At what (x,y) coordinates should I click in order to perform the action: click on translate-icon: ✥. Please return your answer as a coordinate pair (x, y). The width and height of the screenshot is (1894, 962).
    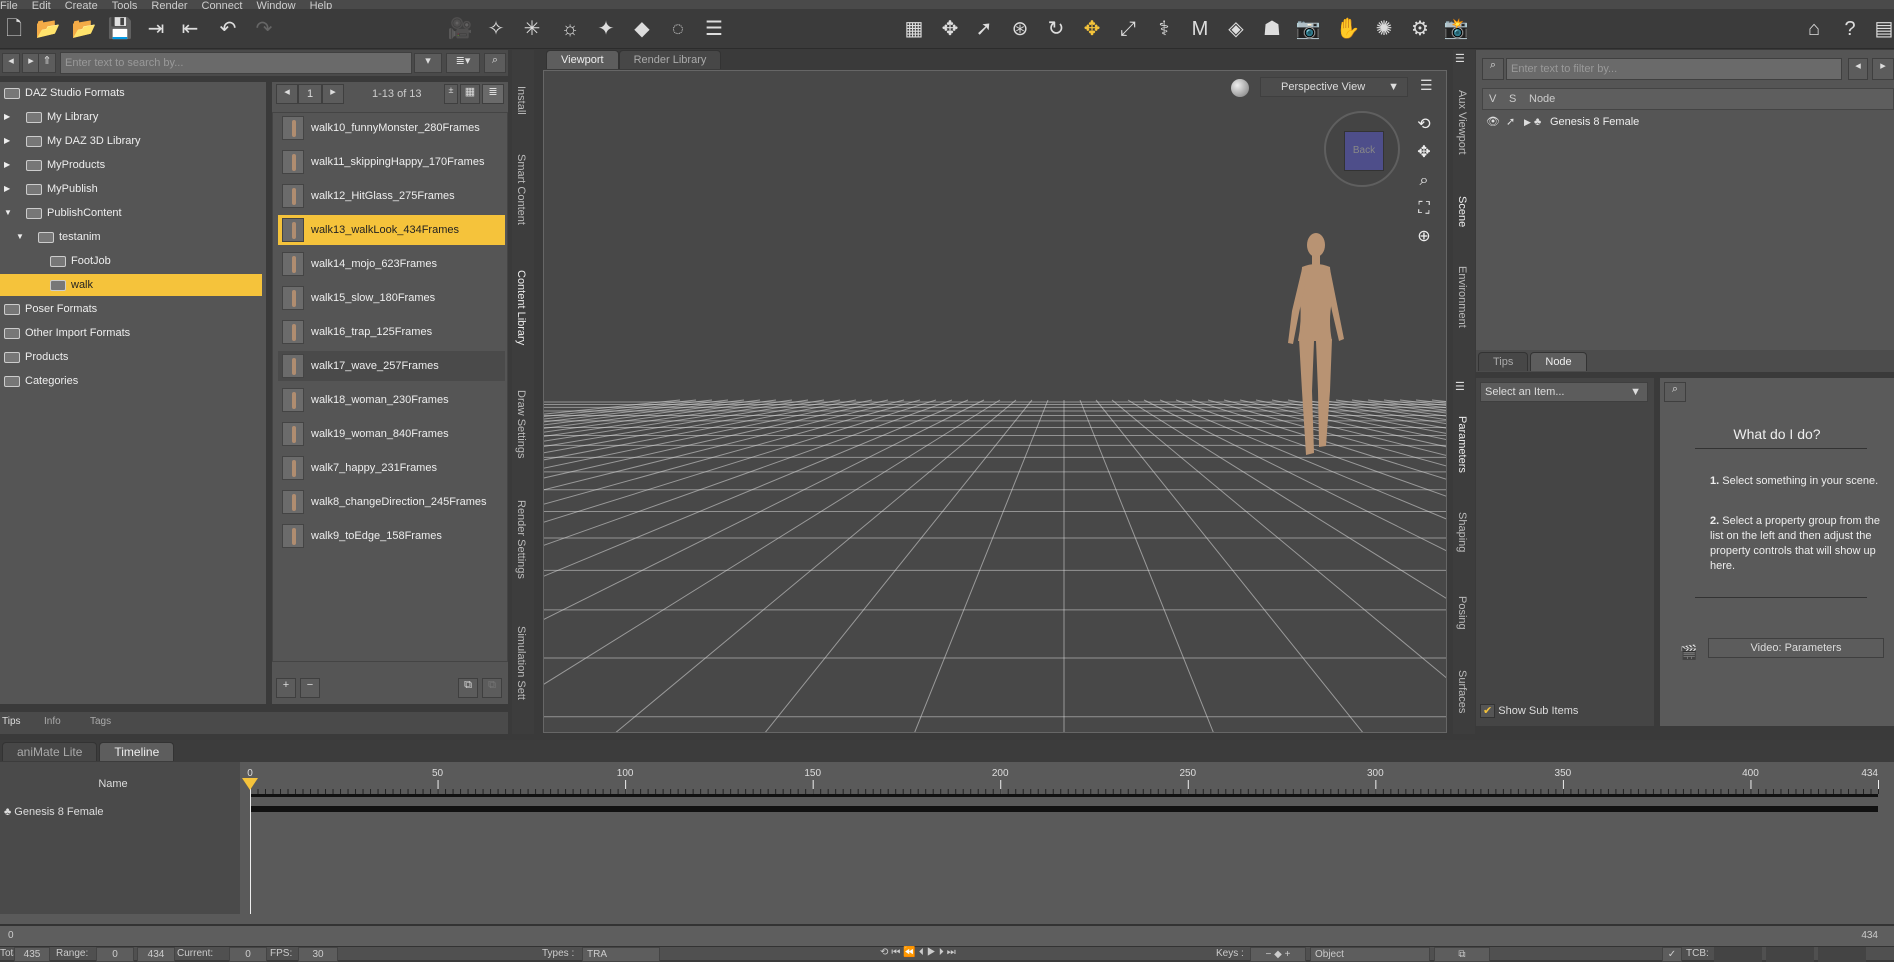
    Looking at the image, I should click on (1092, 29).